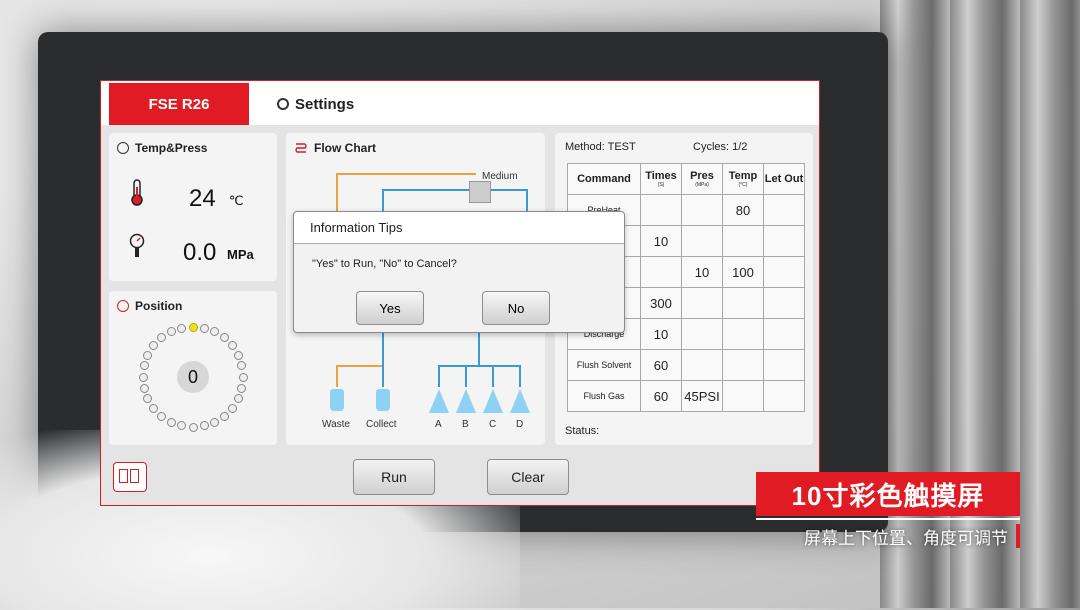 The image size is (1080, 610). Describe the element at coordinates (888, 494) in the screenshot. I see `caption-headline: 10寸彩色触摸屏` at that location.